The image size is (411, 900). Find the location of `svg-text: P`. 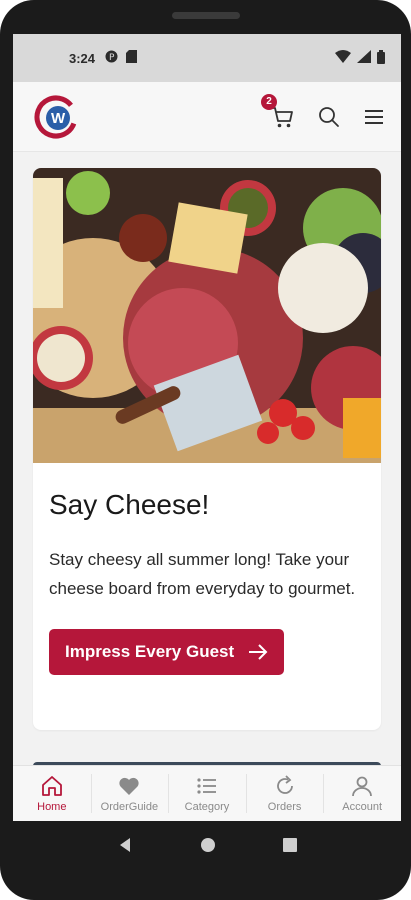

svg-text: P is located at coordinates (112, 58).